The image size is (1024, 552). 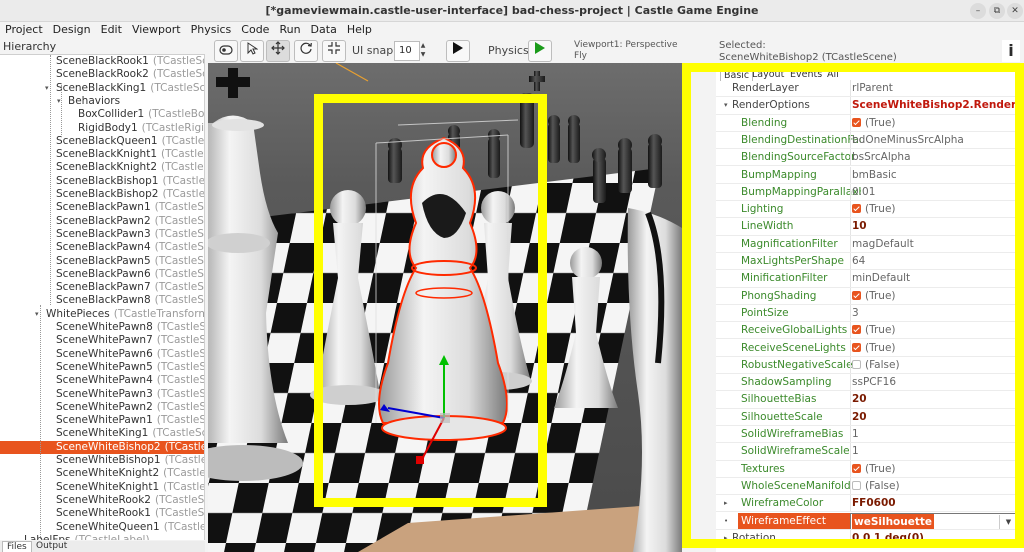 I want to click on tab-files: Files, so click(x=17, y=546).